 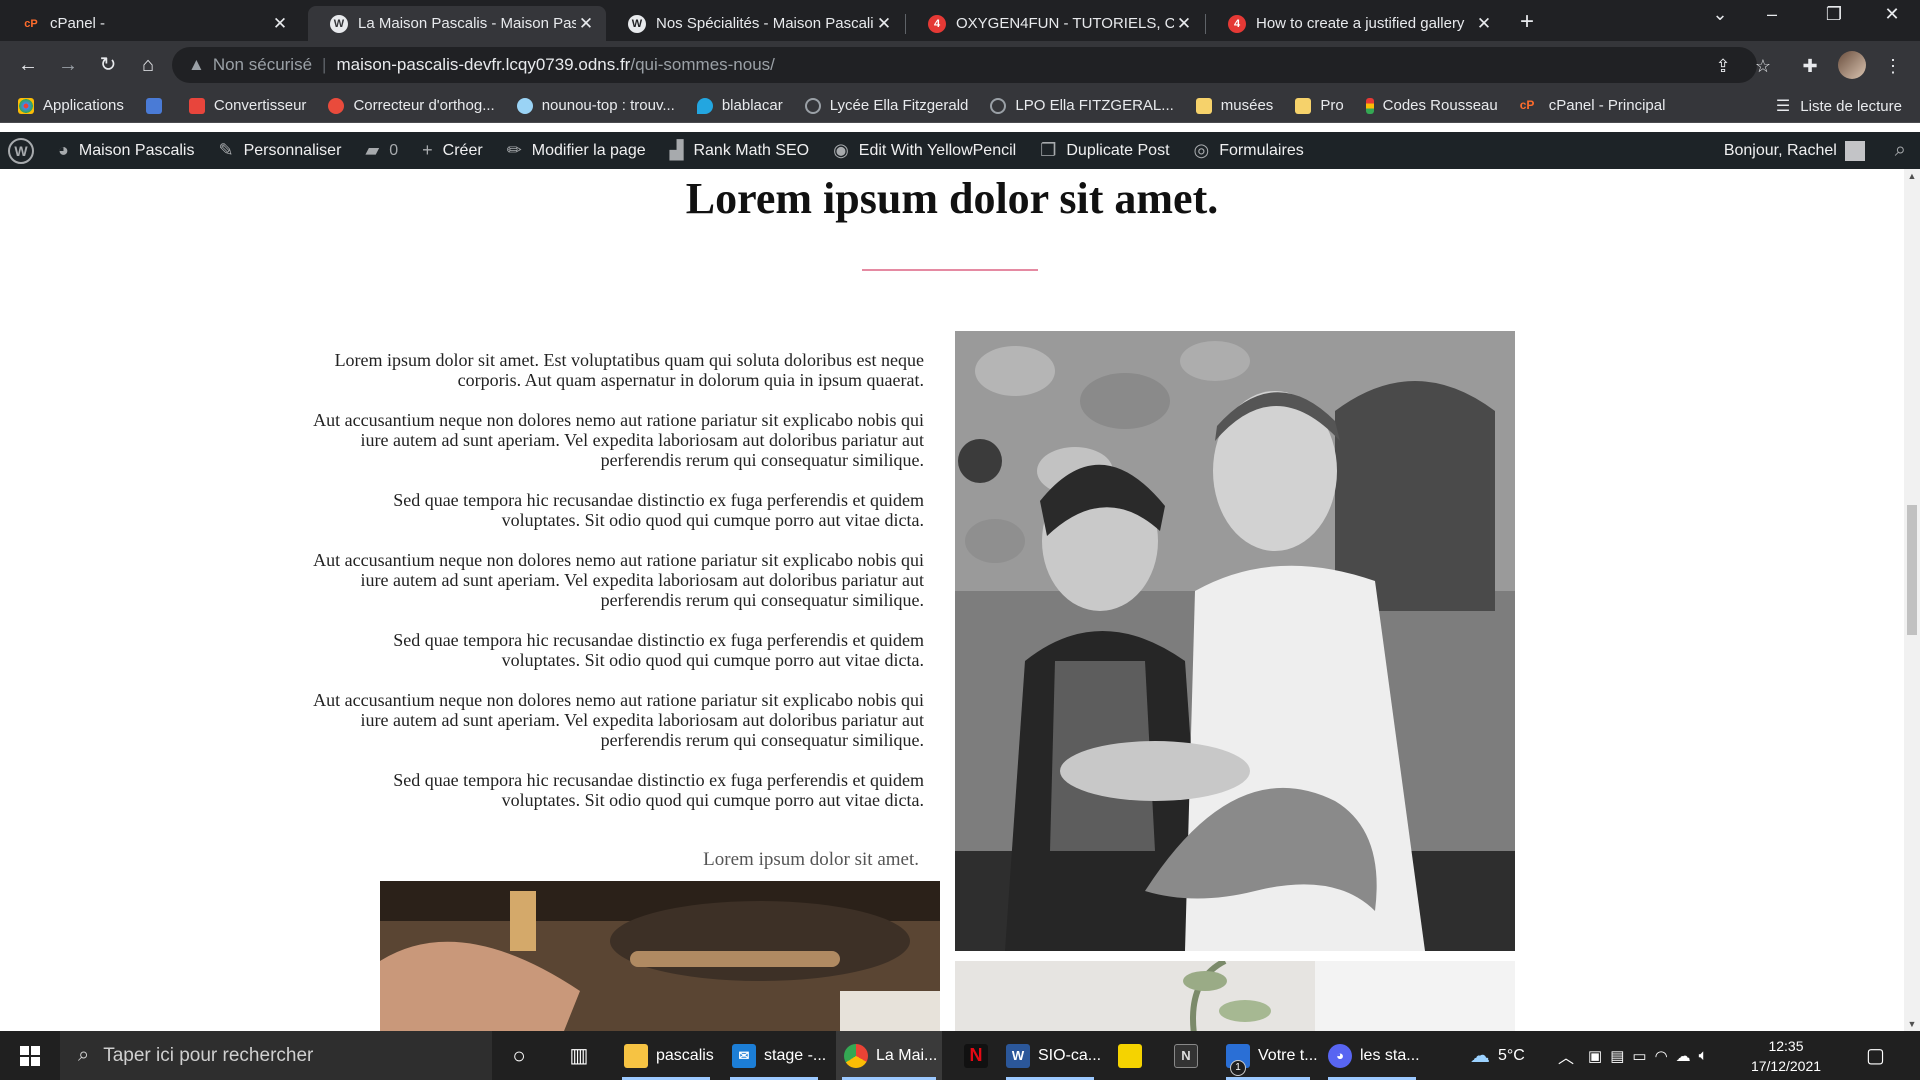 What do you see at coordinates (666, 1055) in the screenshot?
I see `taskbar-app-explorer: pascalis` at bounding box center [666, 1055].